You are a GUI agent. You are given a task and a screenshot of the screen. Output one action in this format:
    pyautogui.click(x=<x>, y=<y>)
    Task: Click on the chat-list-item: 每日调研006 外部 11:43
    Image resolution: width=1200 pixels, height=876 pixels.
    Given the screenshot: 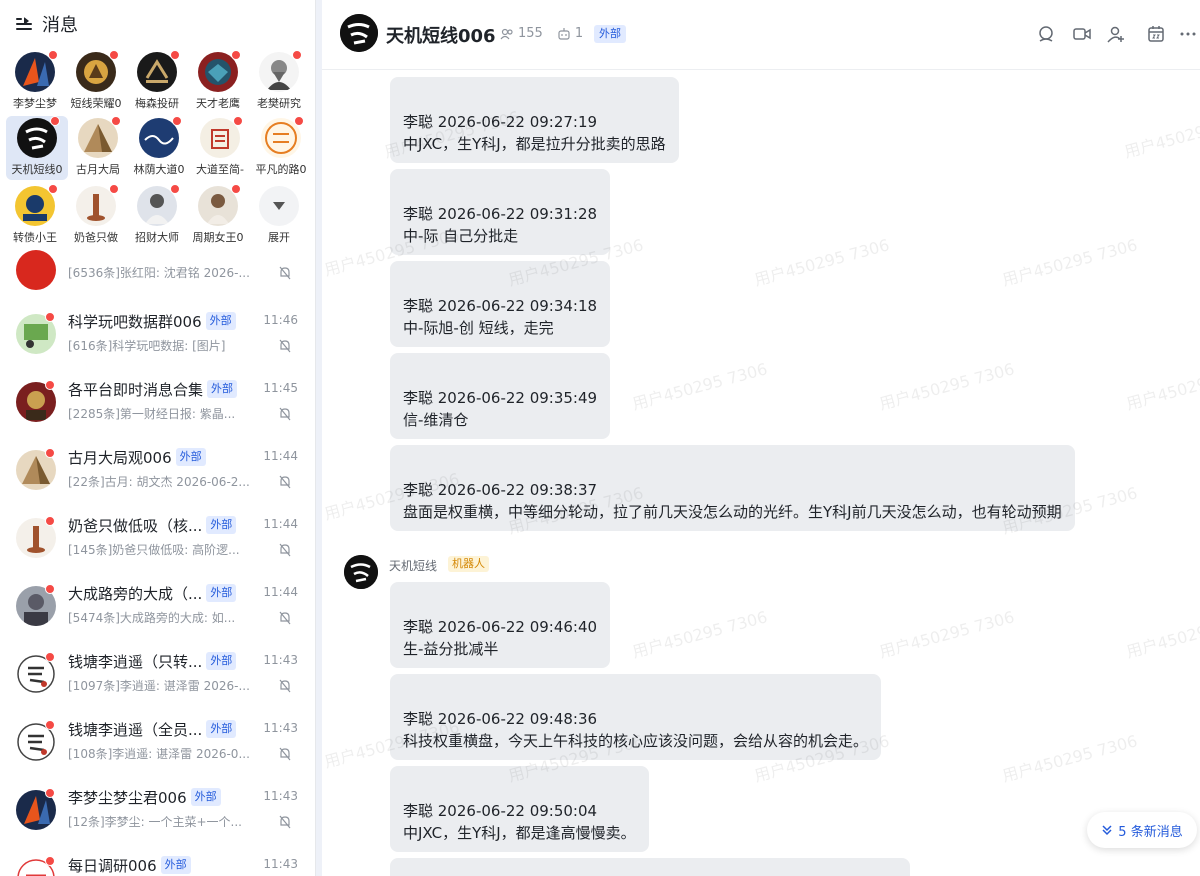 What is the action you would take?
    pyautogui.click(x=157, y=861)
    